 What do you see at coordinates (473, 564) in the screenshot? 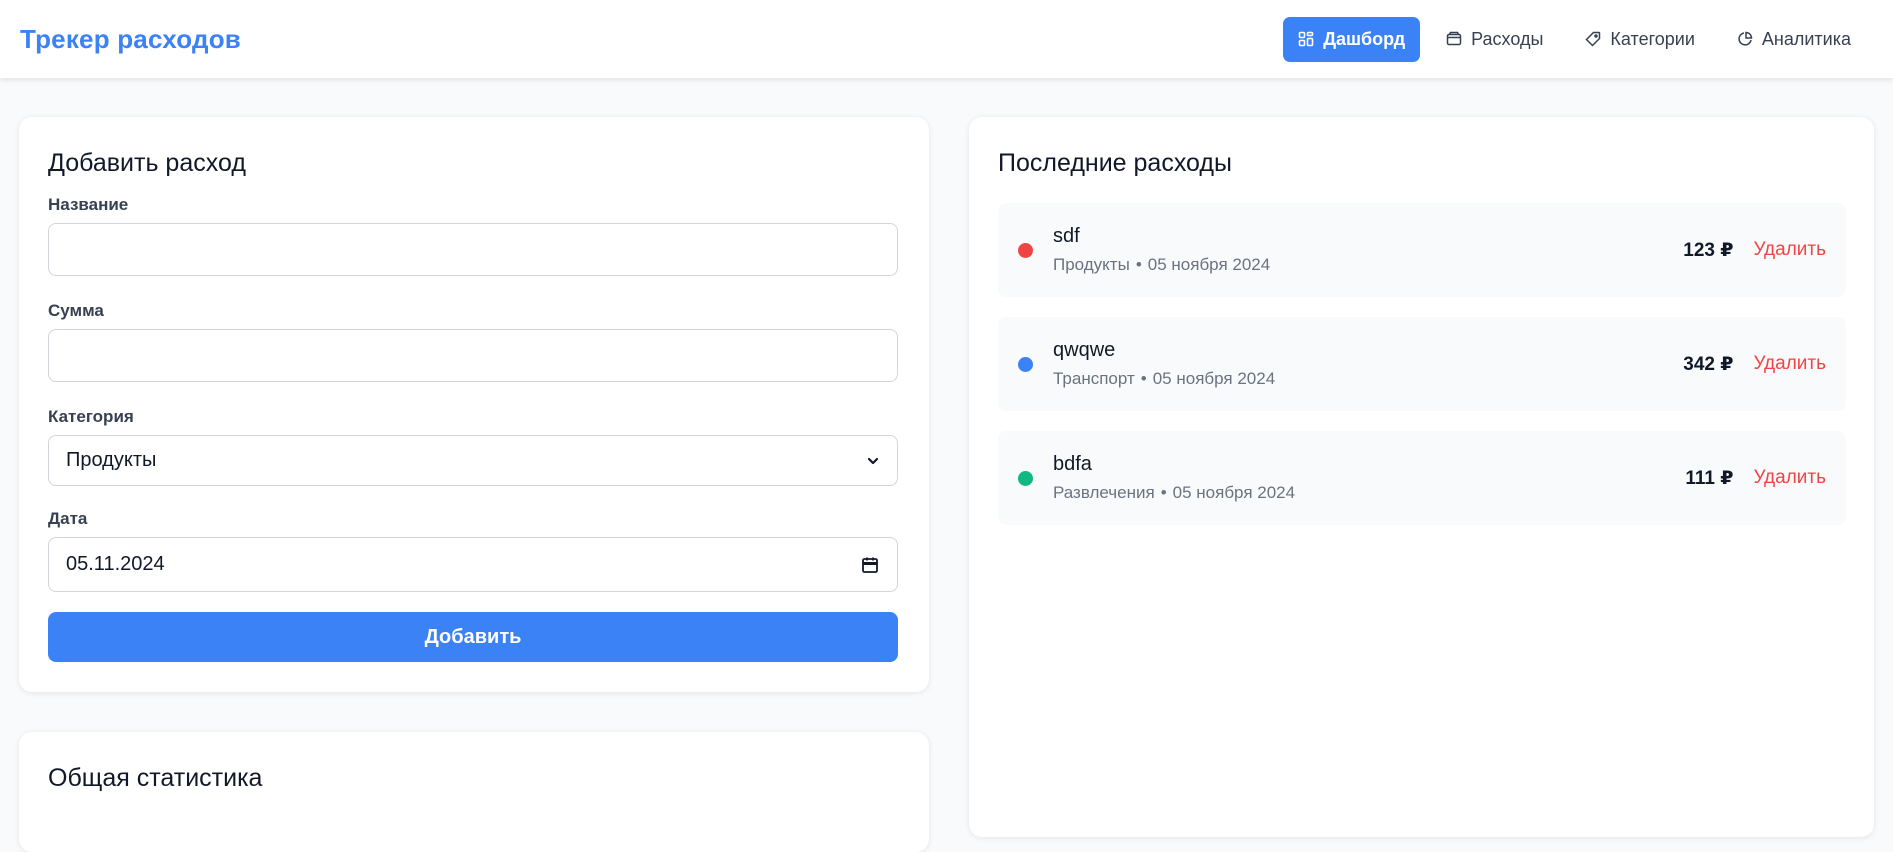
I see `date-input: 05.11.2024` at bounding box center [473, 564].